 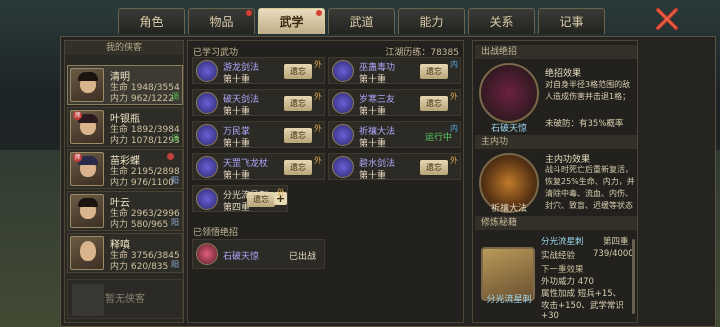 I want to click on tab-label: 武学, so click(x=291, y=22).